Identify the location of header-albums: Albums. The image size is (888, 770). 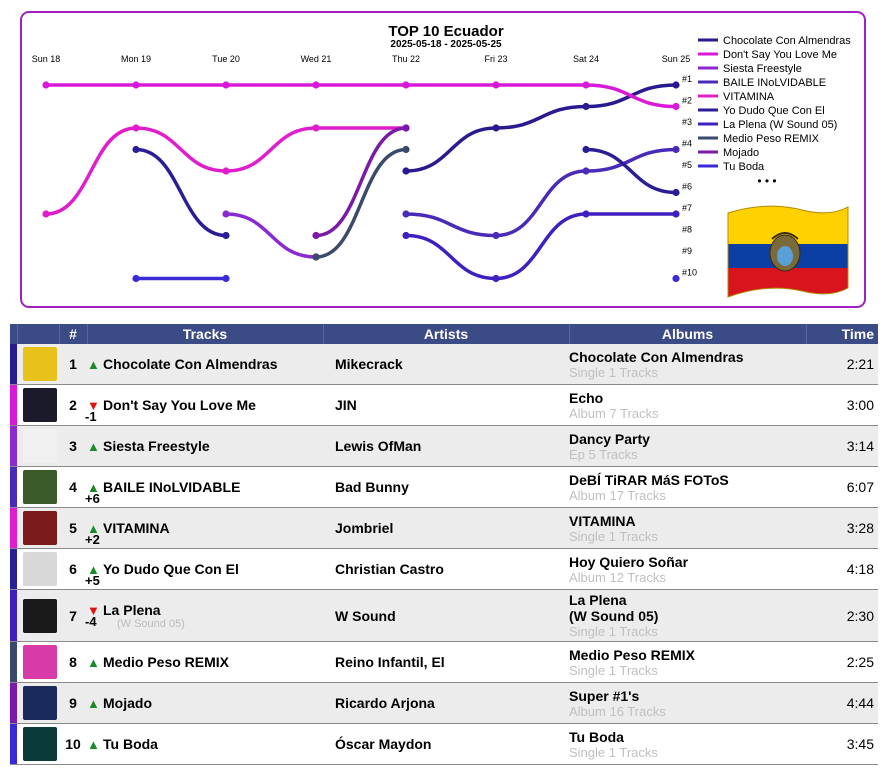
(687, 334).